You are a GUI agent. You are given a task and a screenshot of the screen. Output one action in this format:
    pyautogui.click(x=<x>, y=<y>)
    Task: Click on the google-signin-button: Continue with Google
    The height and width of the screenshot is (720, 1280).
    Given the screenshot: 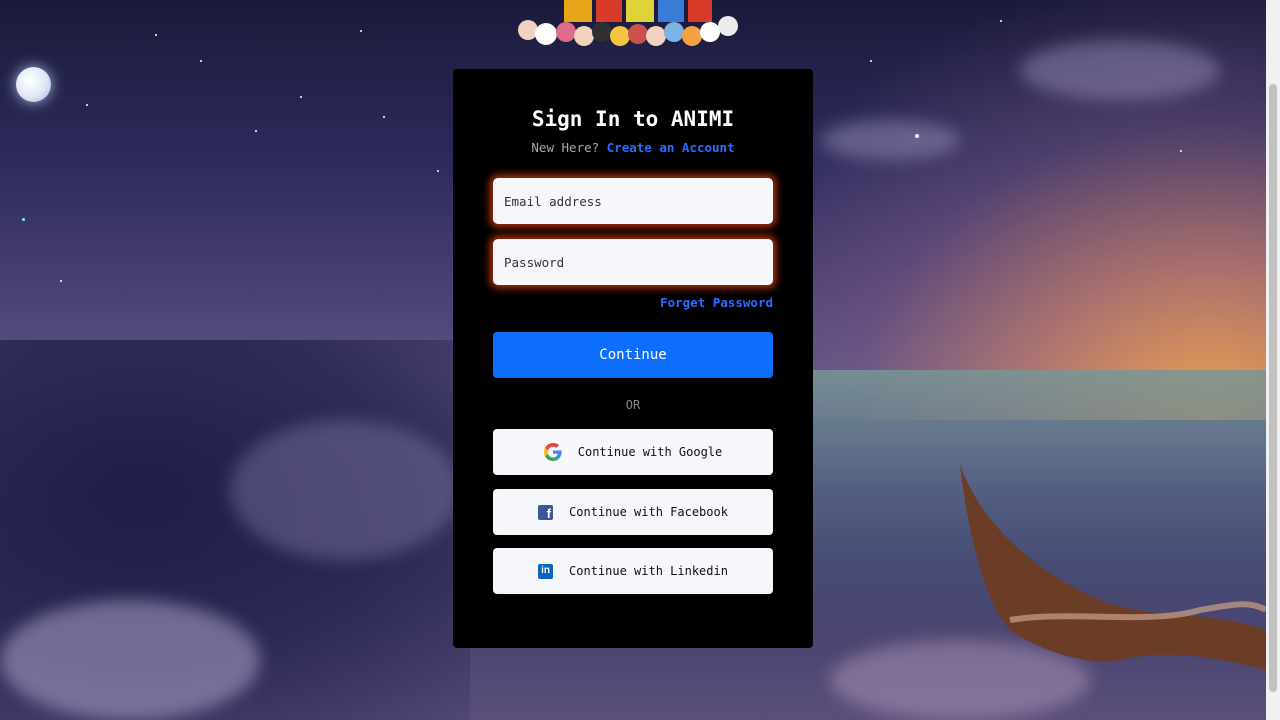 What is the action you would take?
    pyautogui.click(x=633, y=452)
    